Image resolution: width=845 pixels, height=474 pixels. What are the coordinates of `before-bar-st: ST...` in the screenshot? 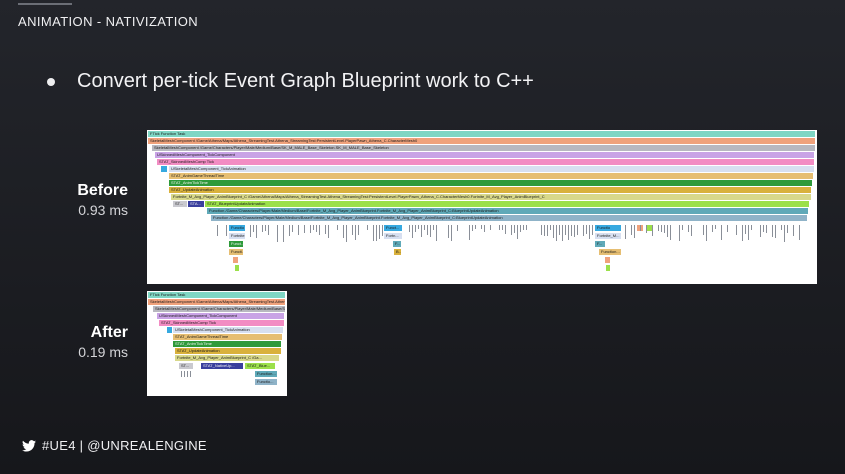 It's located at (180, 204).